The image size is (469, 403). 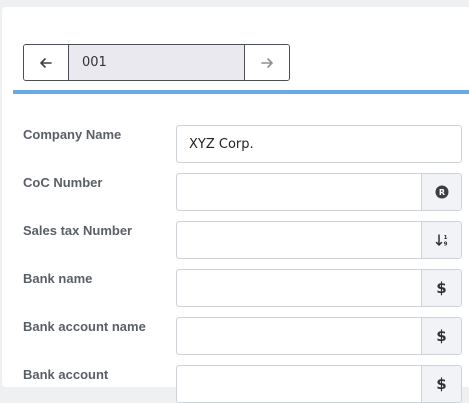 I want to click on registered-icon: R, so click(x=441, y=192).